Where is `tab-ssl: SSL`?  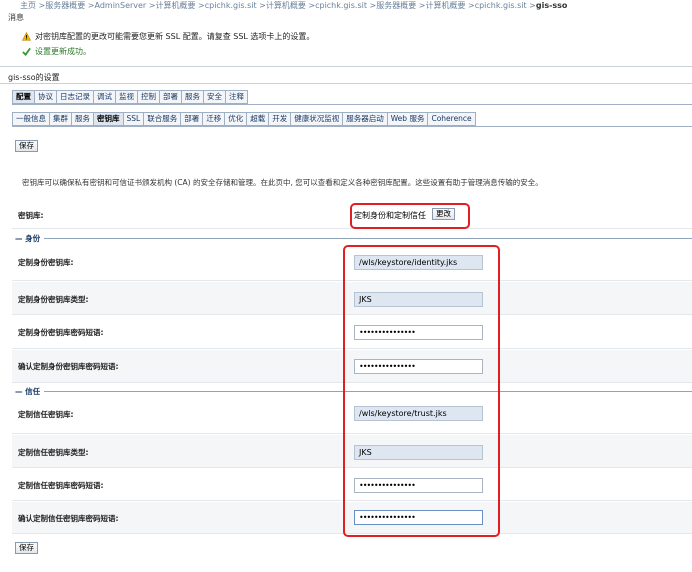
tab-ssl: SSL is located at coordinates (133, 119).